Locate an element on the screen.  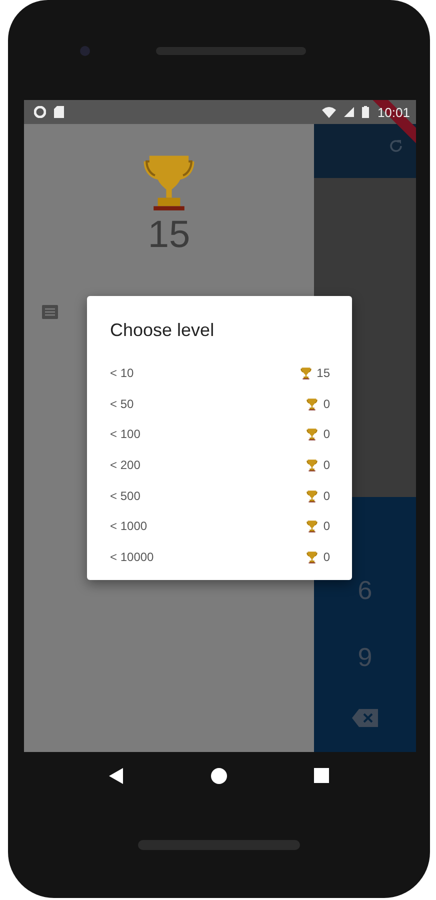
battery-icon is located at coordinates (366, 112).